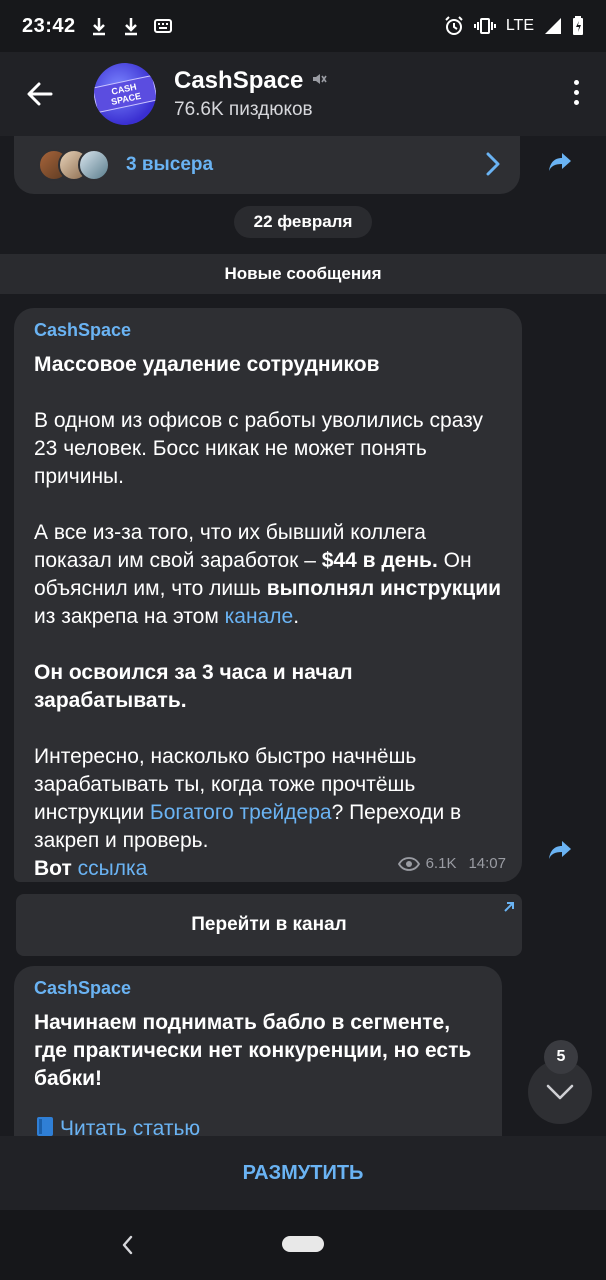  I want to click on go-to-channel-button: Перейти в канал, so click(269, 925).